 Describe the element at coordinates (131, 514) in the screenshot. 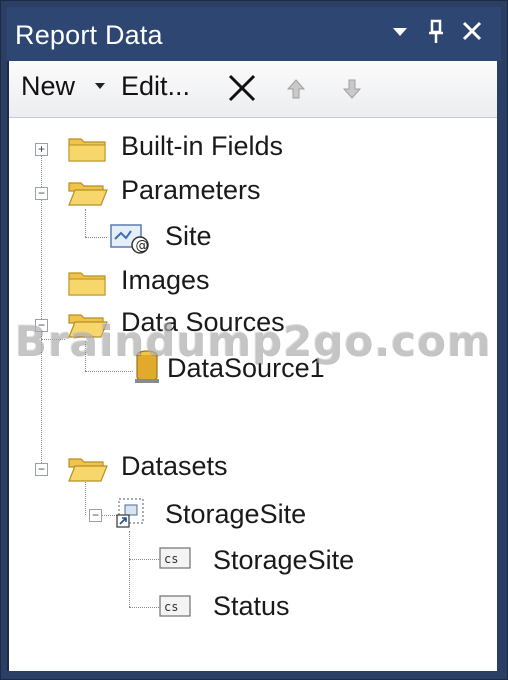

I see `dataset-icon` at that location.